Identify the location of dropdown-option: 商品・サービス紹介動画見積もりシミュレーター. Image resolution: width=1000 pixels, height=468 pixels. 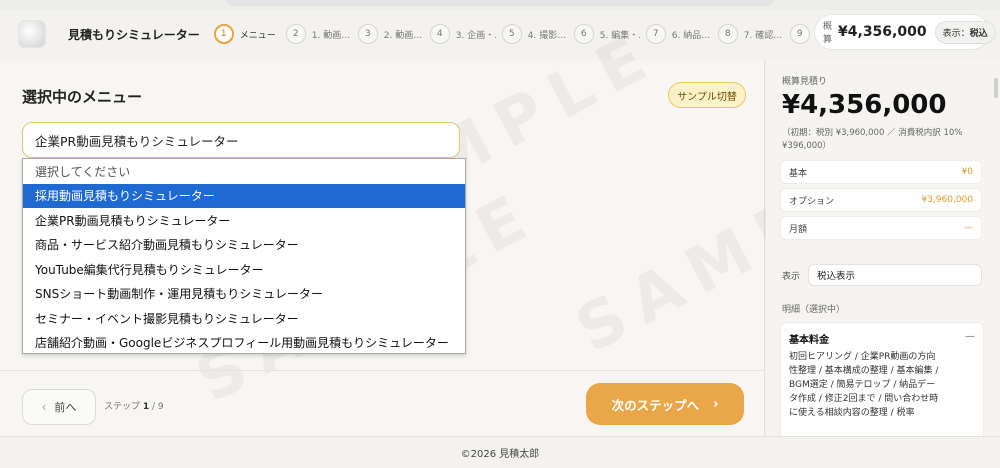
(244, 245).